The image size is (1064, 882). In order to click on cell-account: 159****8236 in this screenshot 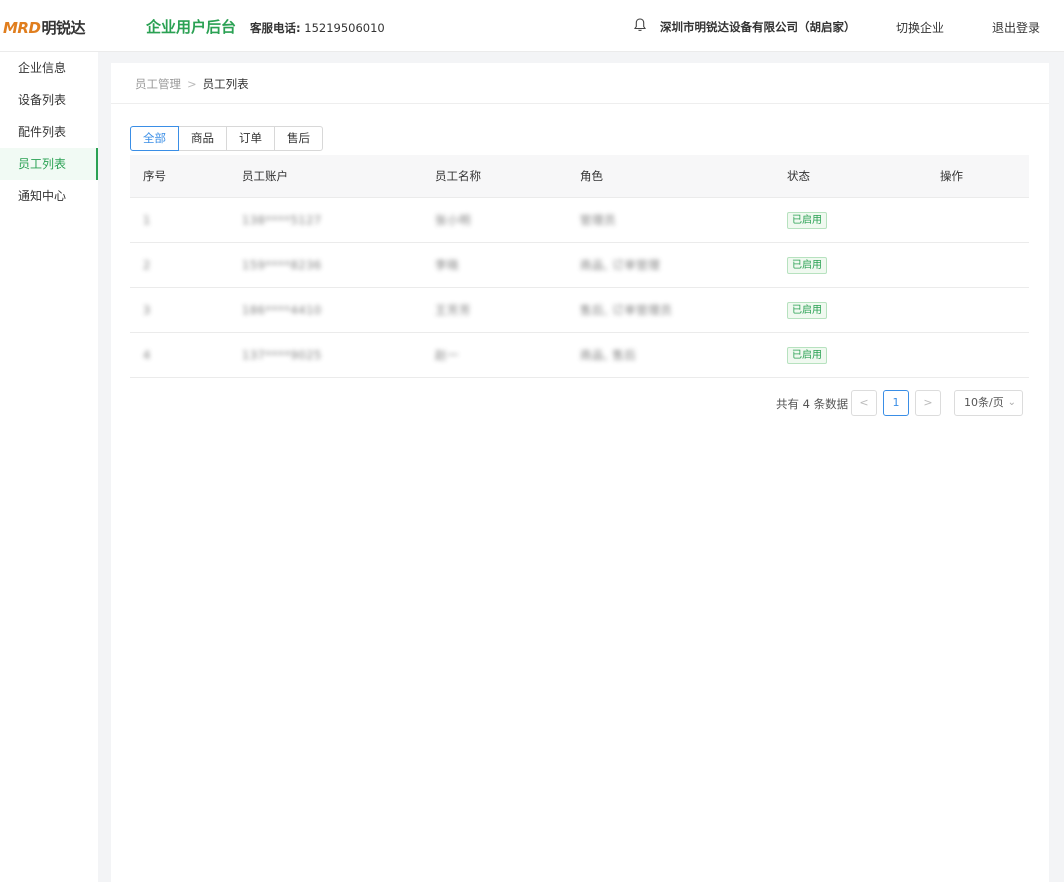, I will do `click(282, 265)`.